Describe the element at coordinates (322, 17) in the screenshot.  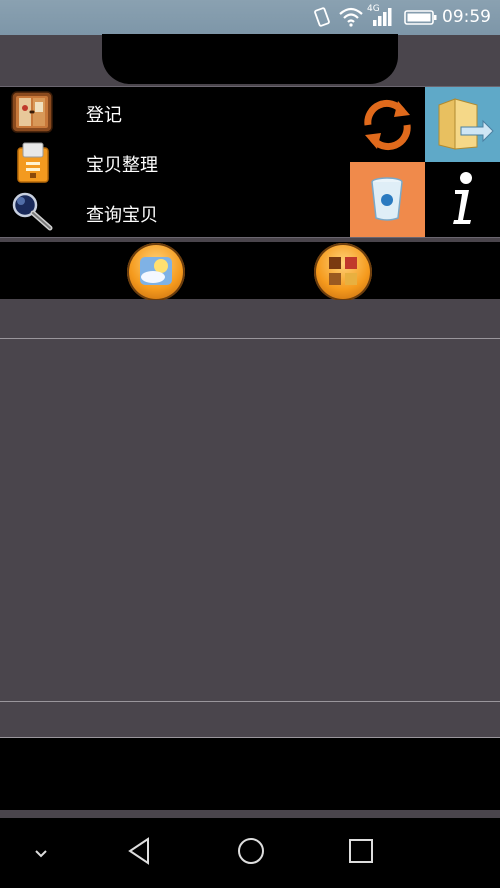
I see `vibrate-icon` at that location.